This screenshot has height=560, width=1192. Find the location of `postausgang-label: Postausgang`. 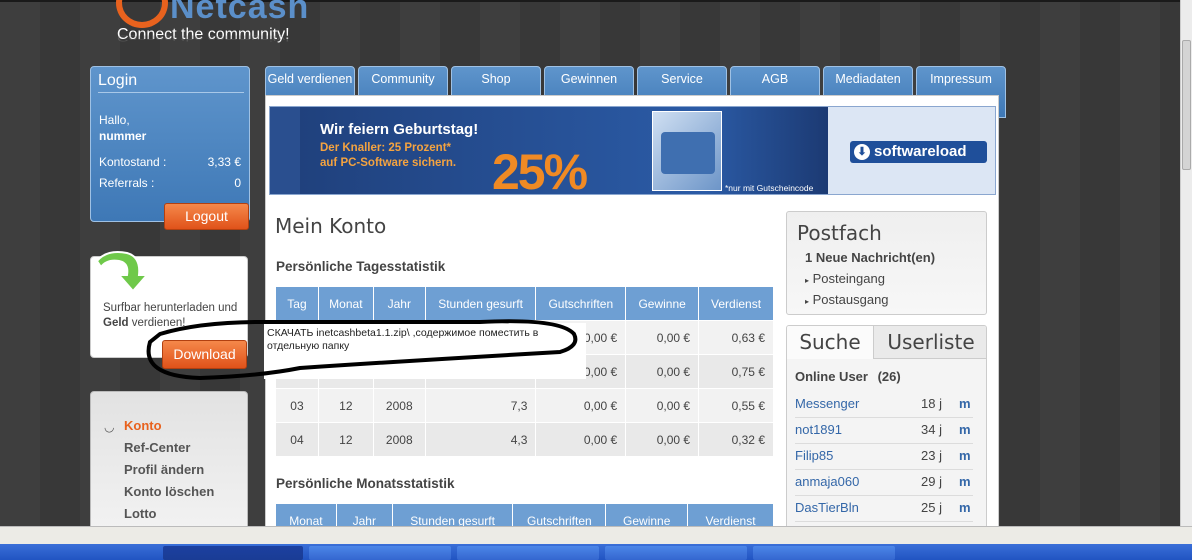

postausgang-label: Postausgang is located at coordinates (850, 299).